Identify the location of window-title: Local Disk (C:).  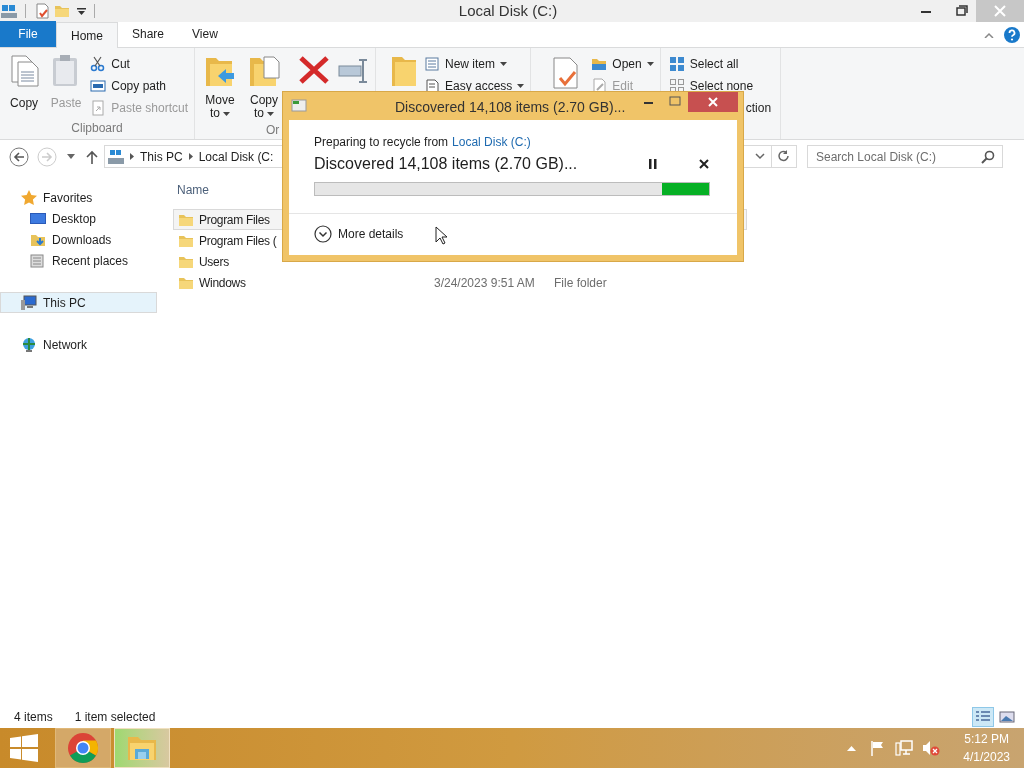
(508, 10).